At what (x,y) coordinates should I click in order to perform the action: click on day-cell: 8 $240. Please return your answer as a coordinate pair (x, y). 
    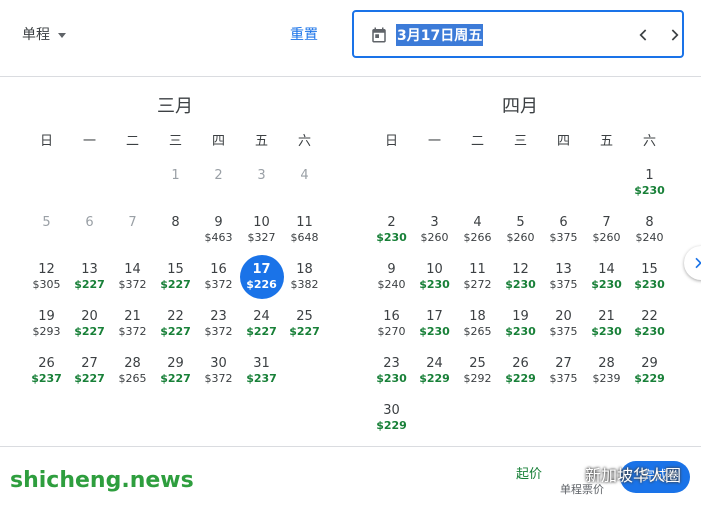
    Looking at the image, I should click on (649, 234).